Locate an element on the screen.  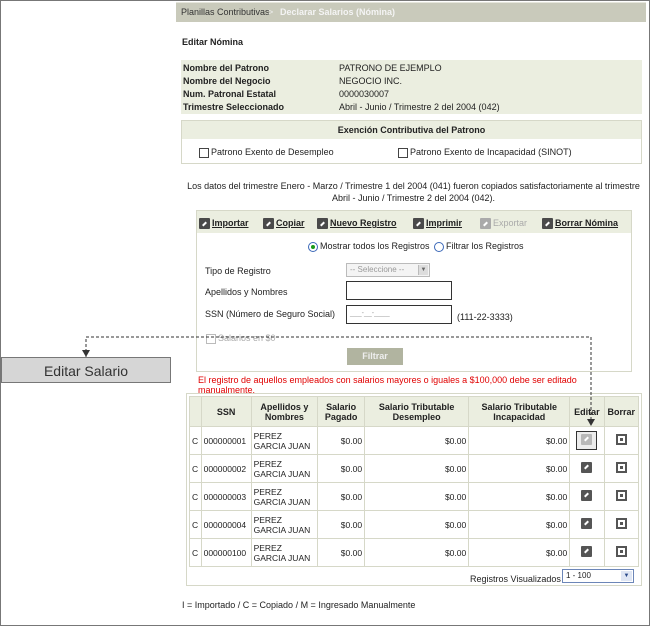
callout-connector is located at coordinates (338, 381).